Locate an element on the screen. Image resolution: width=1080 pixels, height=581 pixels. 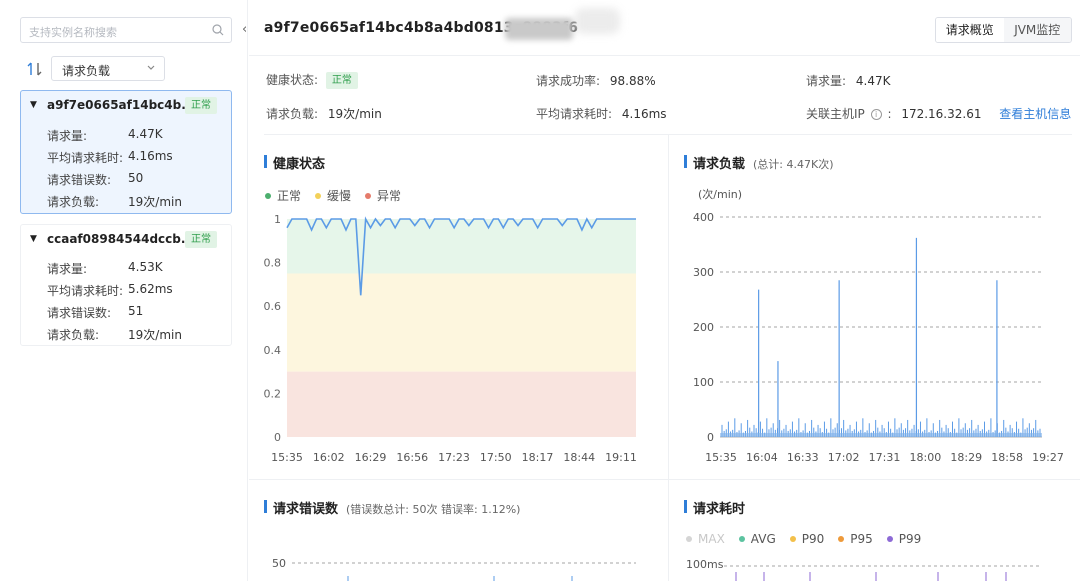
request-load-value: 19次/min is located at coordinates (354, 114).